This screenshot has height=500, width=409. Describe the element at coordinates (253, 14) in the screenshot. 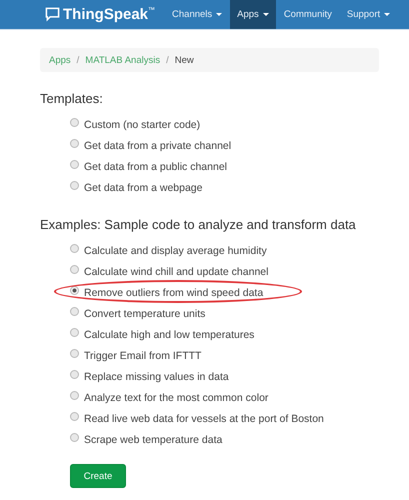

I see `nav-menu-item: Apps` at that location.